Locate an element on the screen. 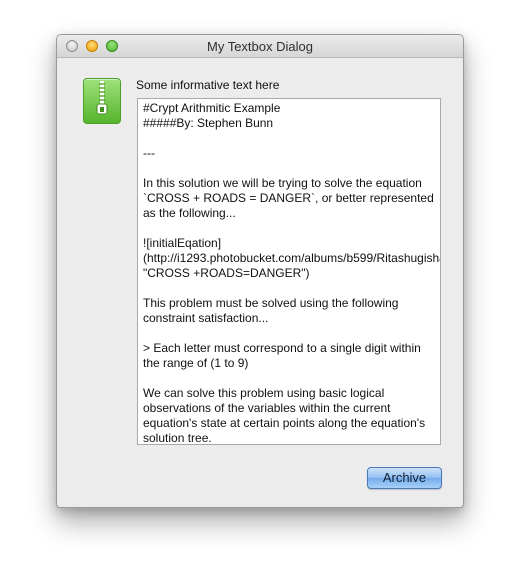 Image resolution: width=519 pixels, height=586 pixels. zipper-archive-icon is located at coordinates (102, 101).